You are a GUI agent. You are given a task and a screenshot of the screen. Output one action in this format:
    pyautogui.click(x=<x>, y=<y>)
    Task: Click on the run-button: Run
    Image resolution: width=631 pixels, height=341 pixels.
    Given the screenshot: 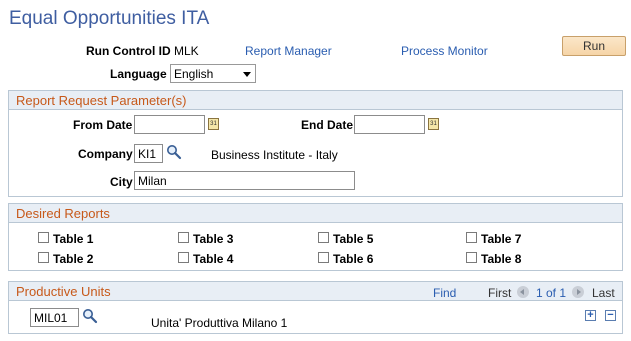 What is the action you would take?
    pyautogui.click(x=594, y=46)
    